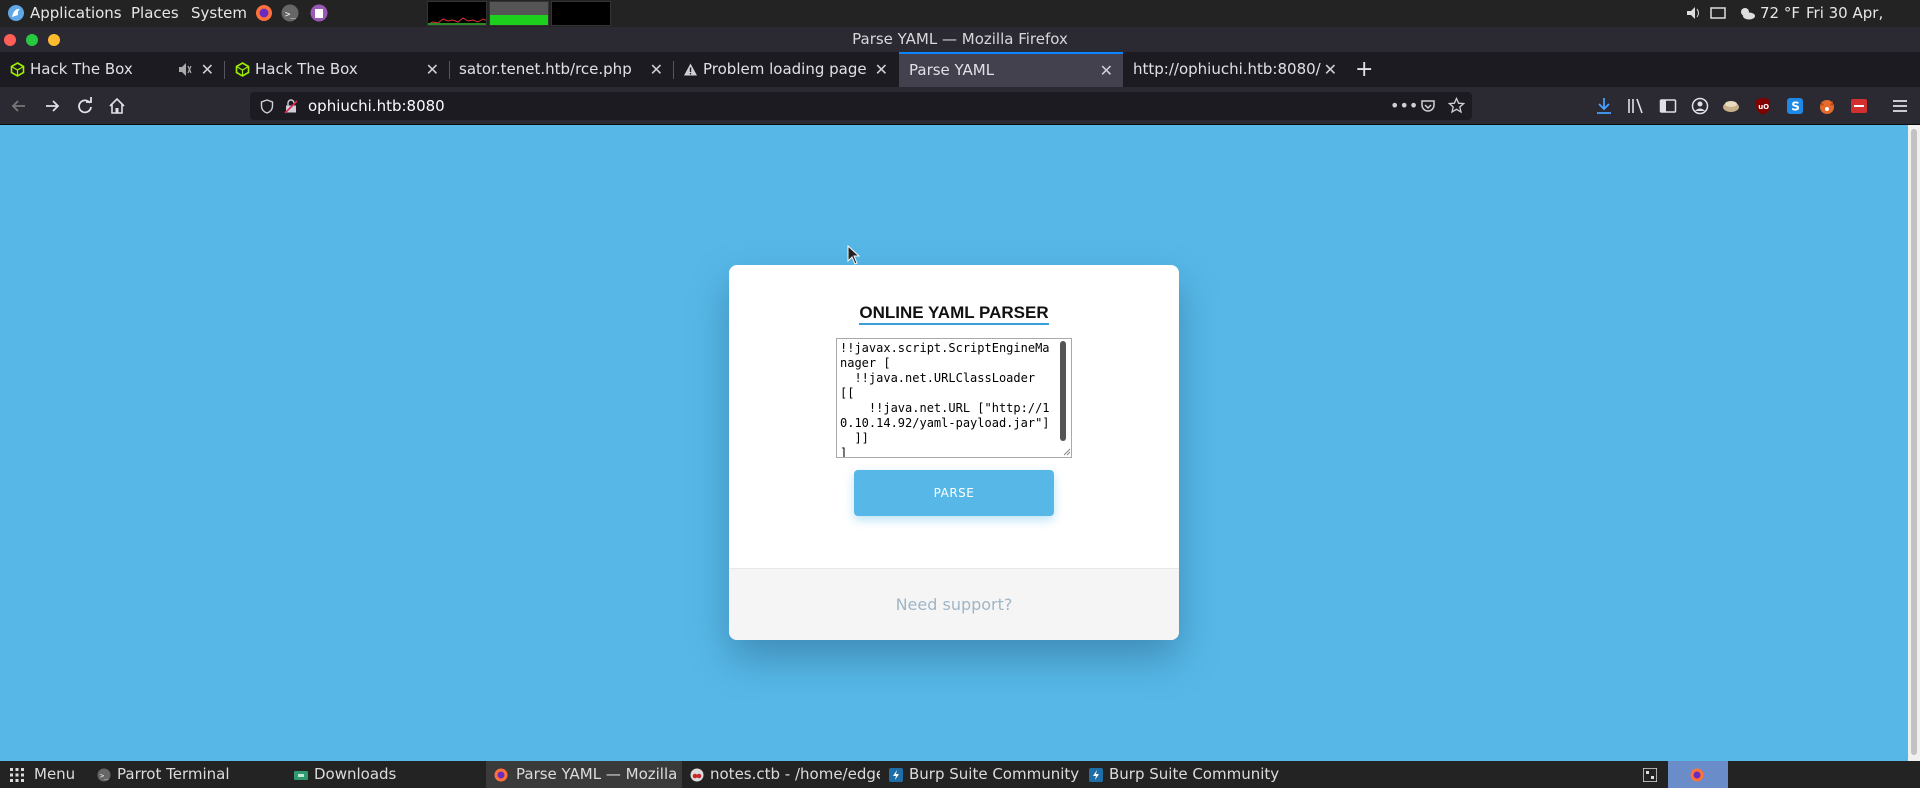 The height and width of the screenshot is (788, 1920). I want to click on url-bar: ophiuchi.htb:8080 •••, so click(861, 106).